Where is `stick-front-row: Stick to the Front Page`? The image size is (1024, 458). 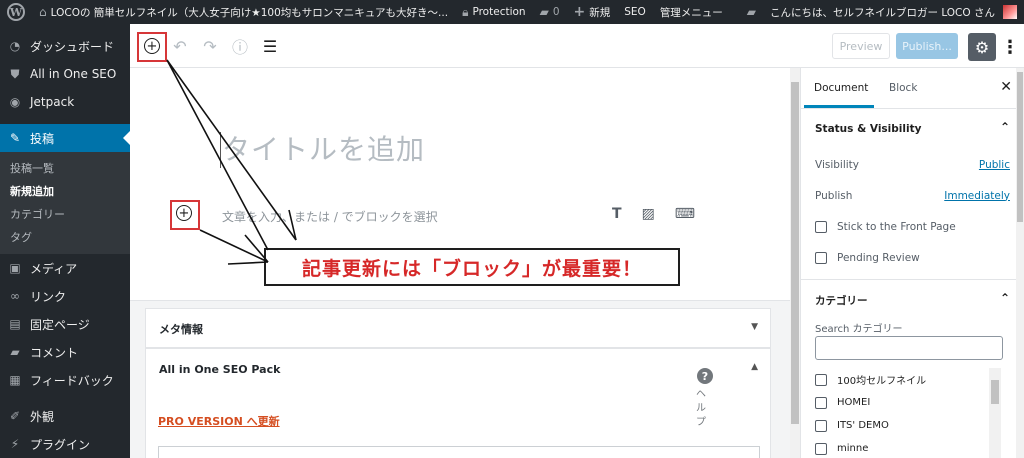
stick-front-row: Stick to the Front Page is located at coordinates (912, 226).